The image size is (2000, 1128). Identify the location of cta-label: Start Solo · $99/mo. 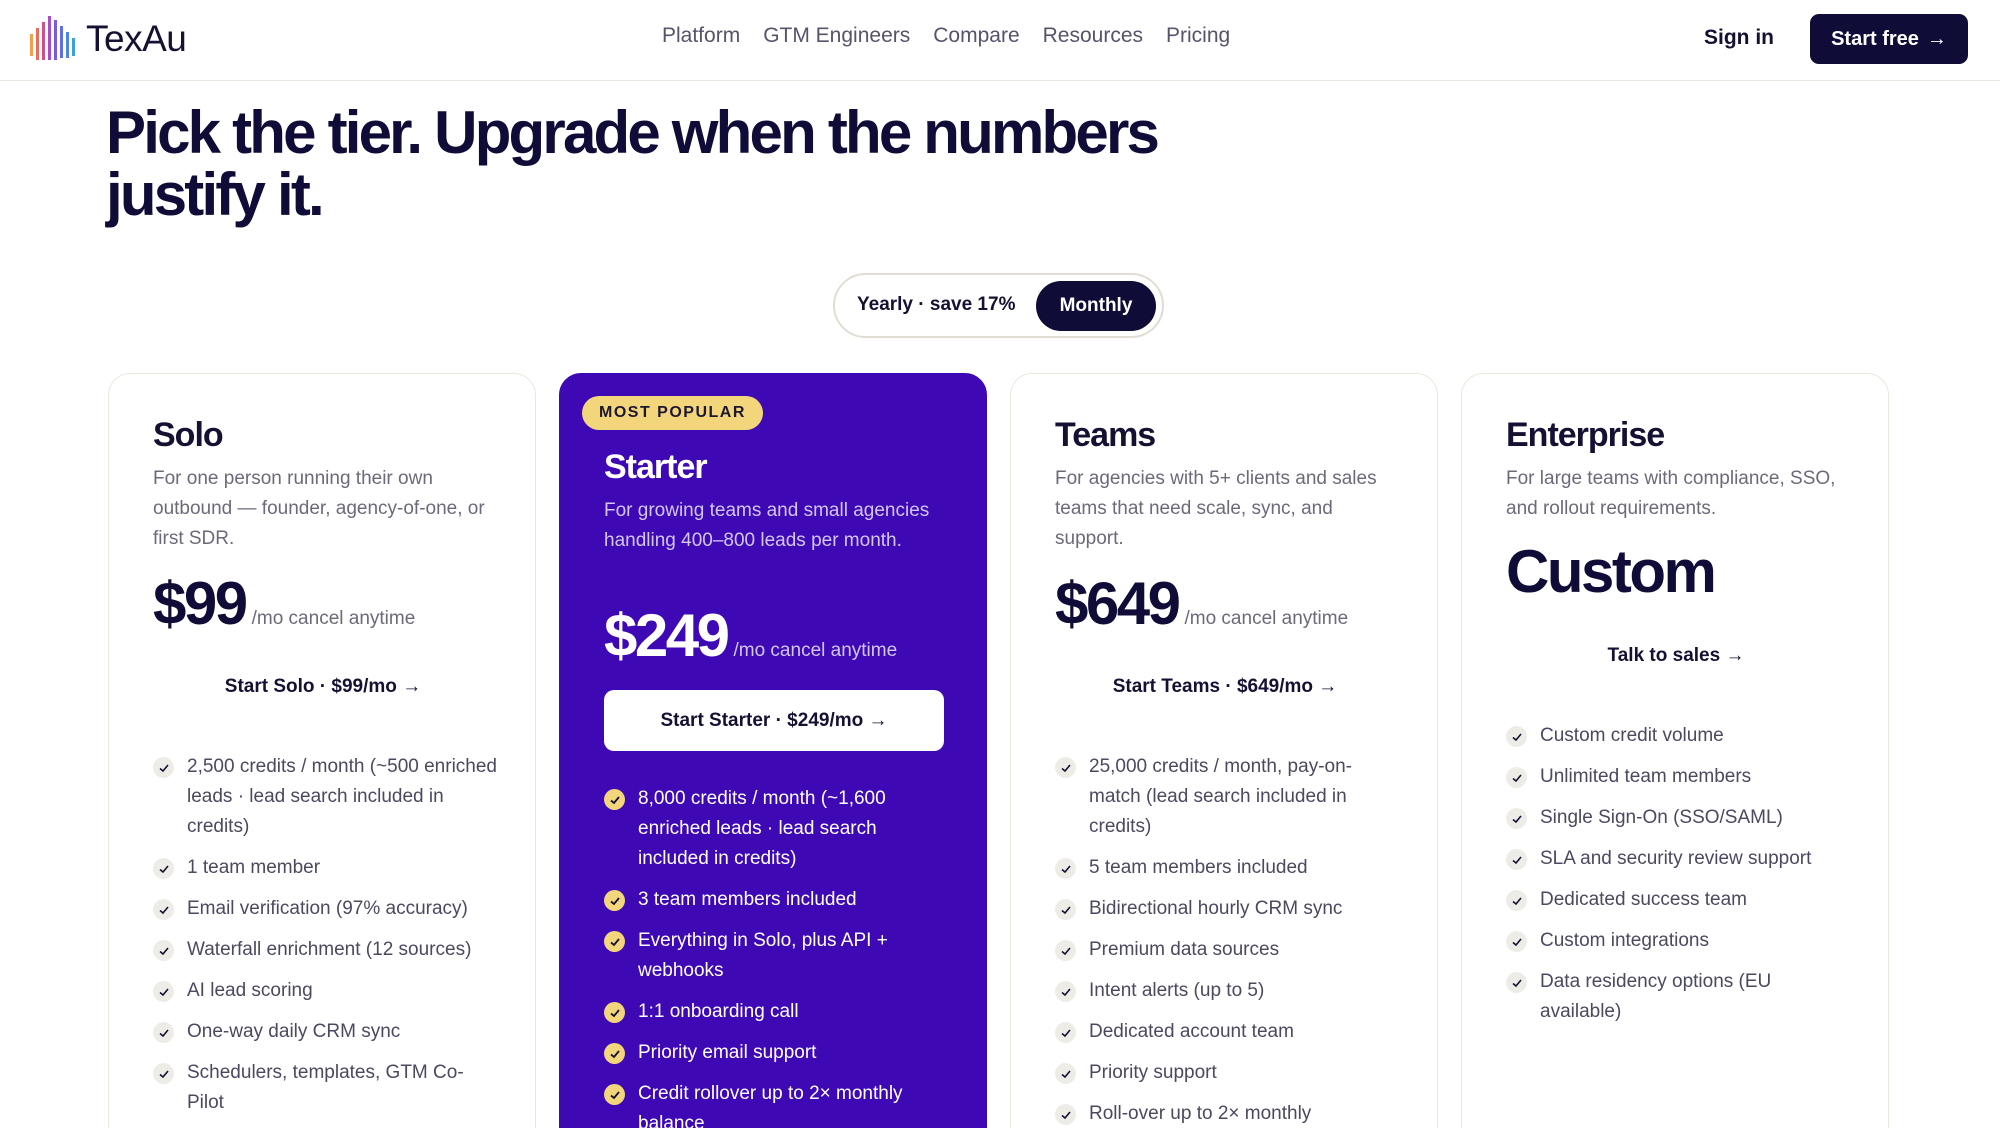
(310, 686).